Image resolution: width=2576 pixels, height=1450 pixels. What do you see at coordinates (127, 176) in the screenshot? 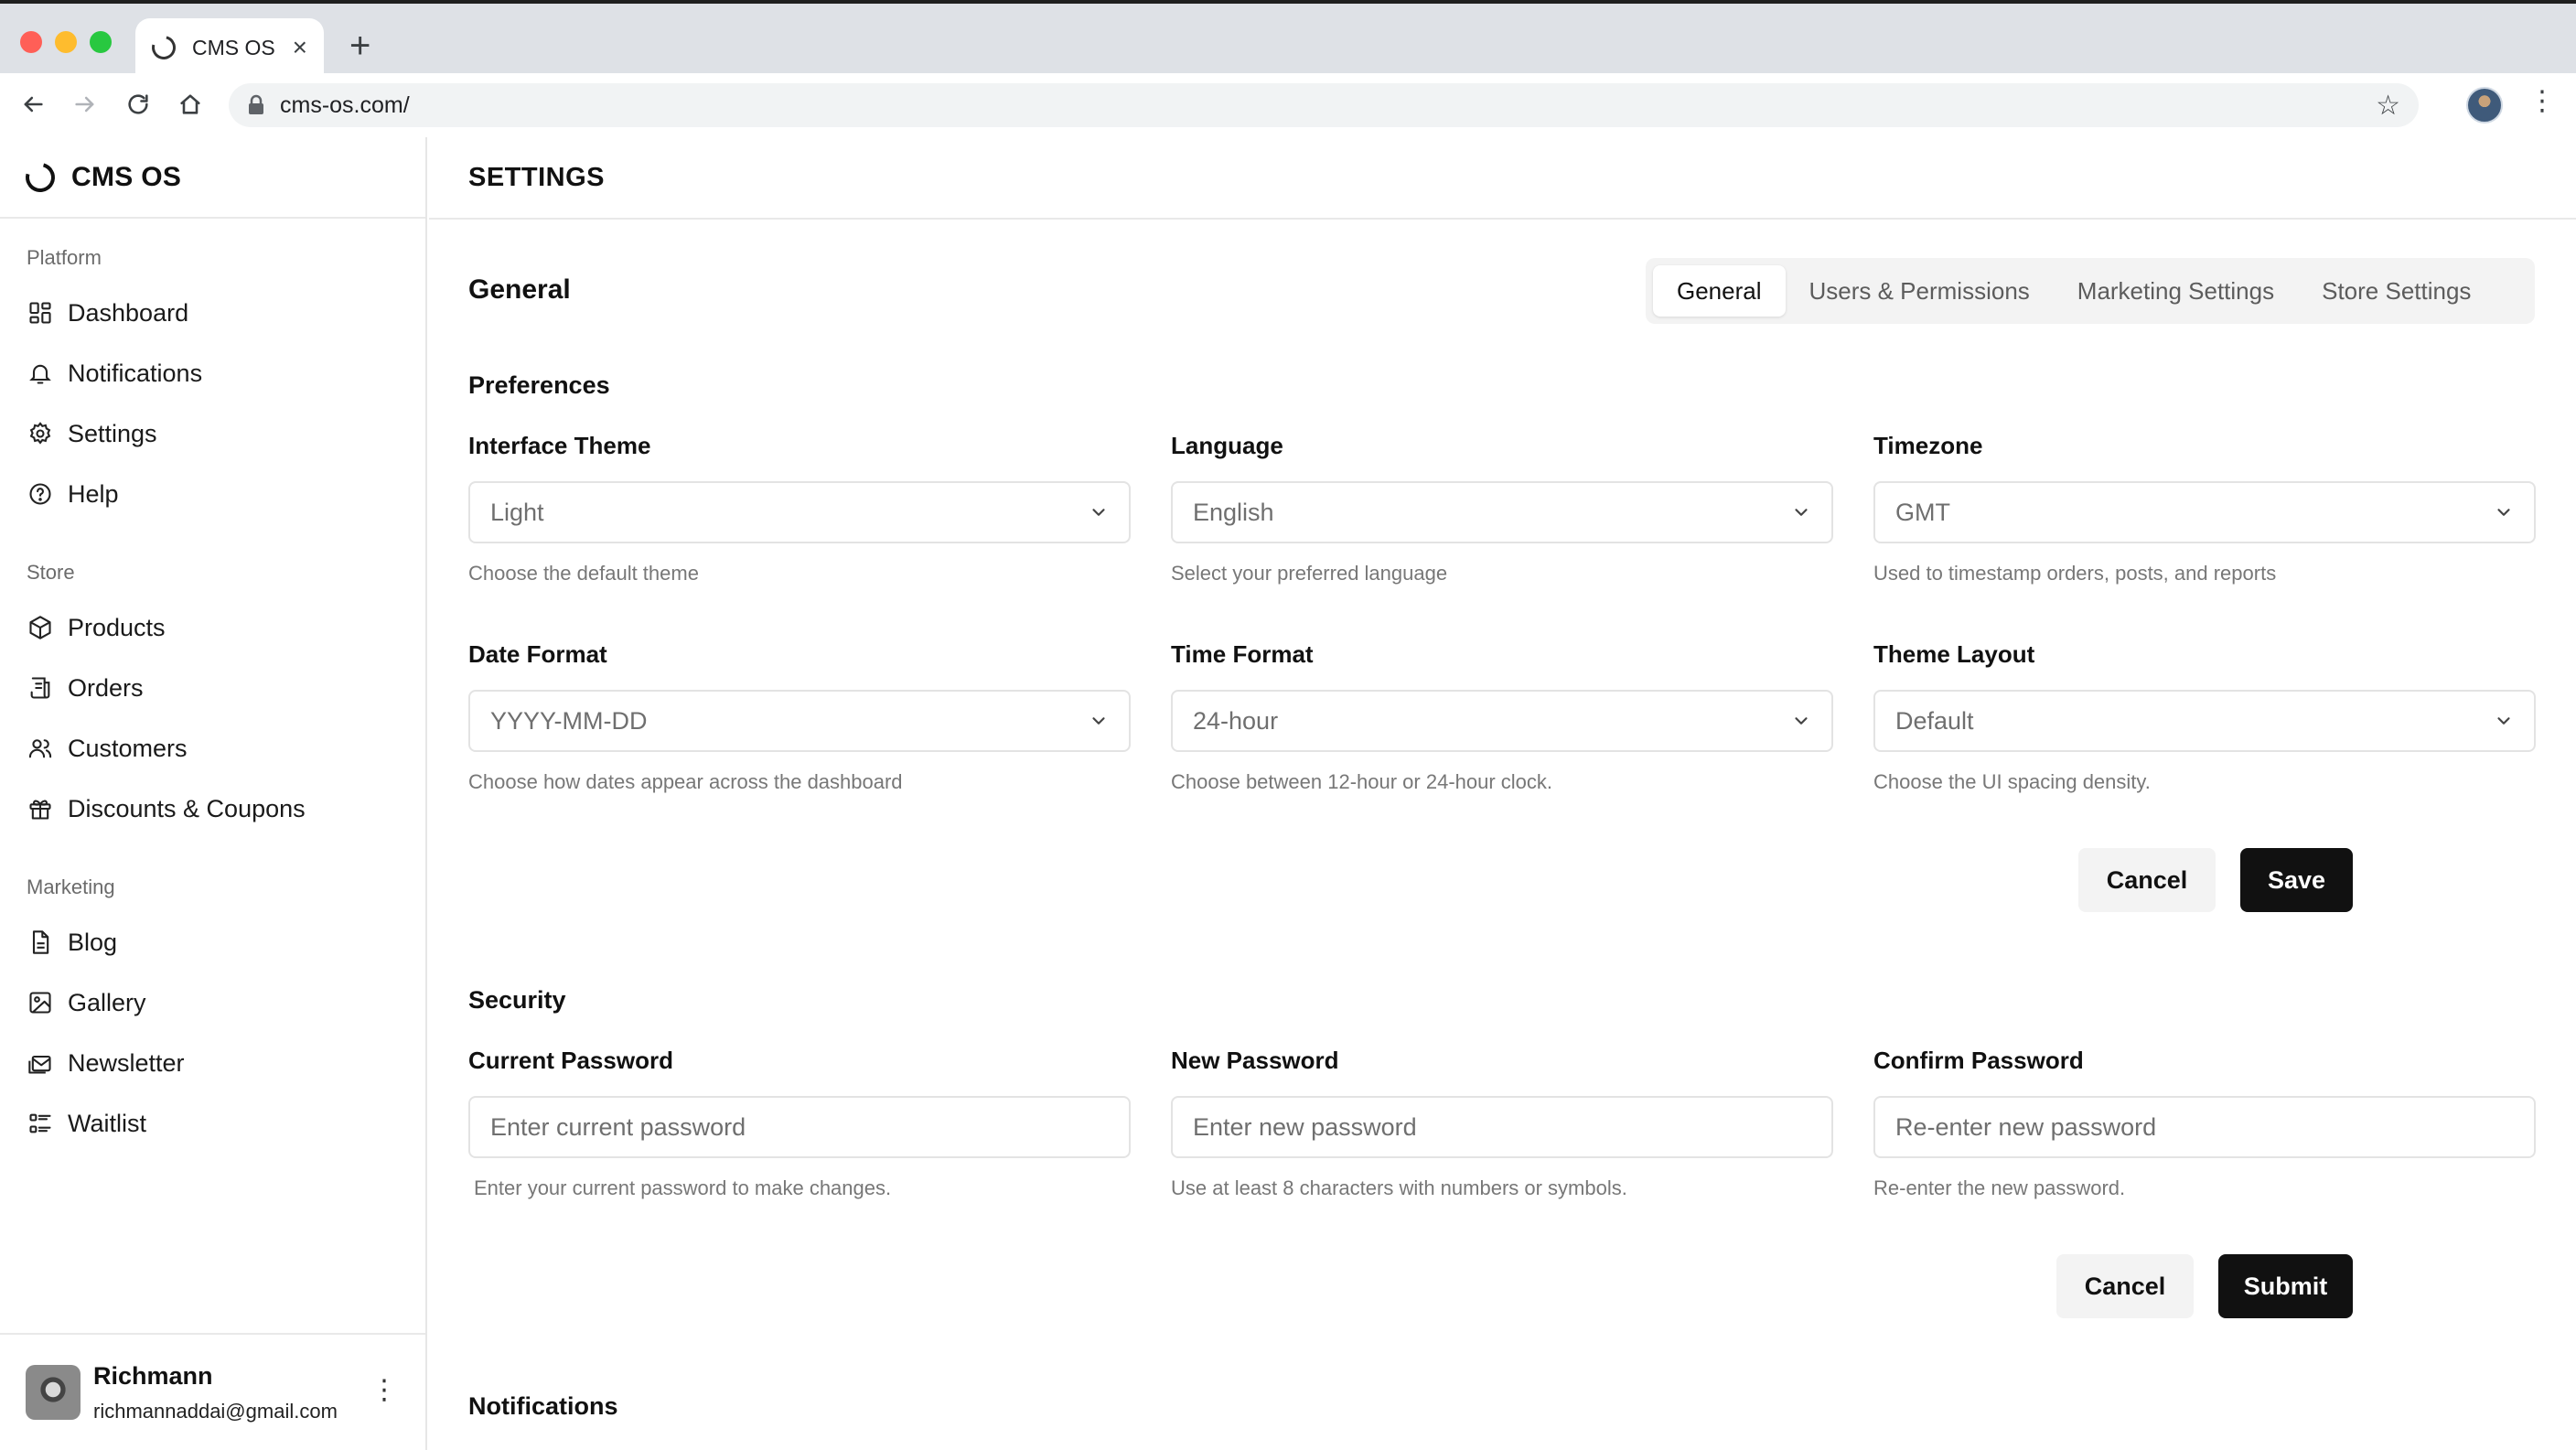
I see `brand-name: CMS OS` at bounding box center [127, 176].